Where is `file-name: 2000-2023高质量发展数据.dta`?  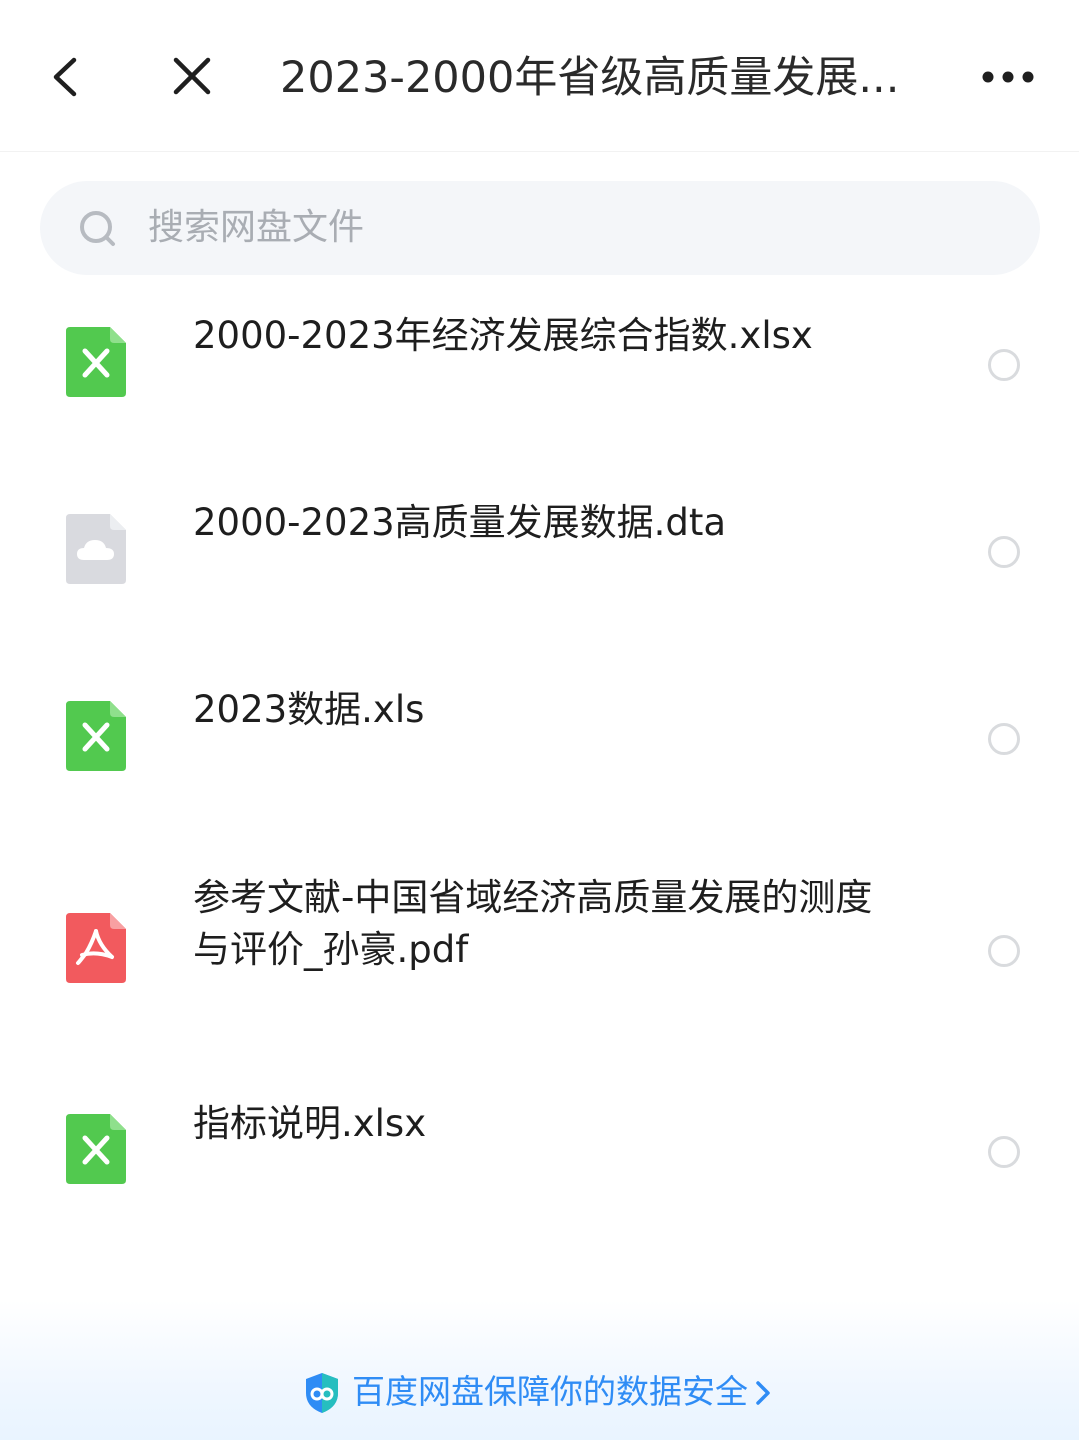 file-name: 2000-2023高质量发展数据.dta is located at coordinates (460, 522).